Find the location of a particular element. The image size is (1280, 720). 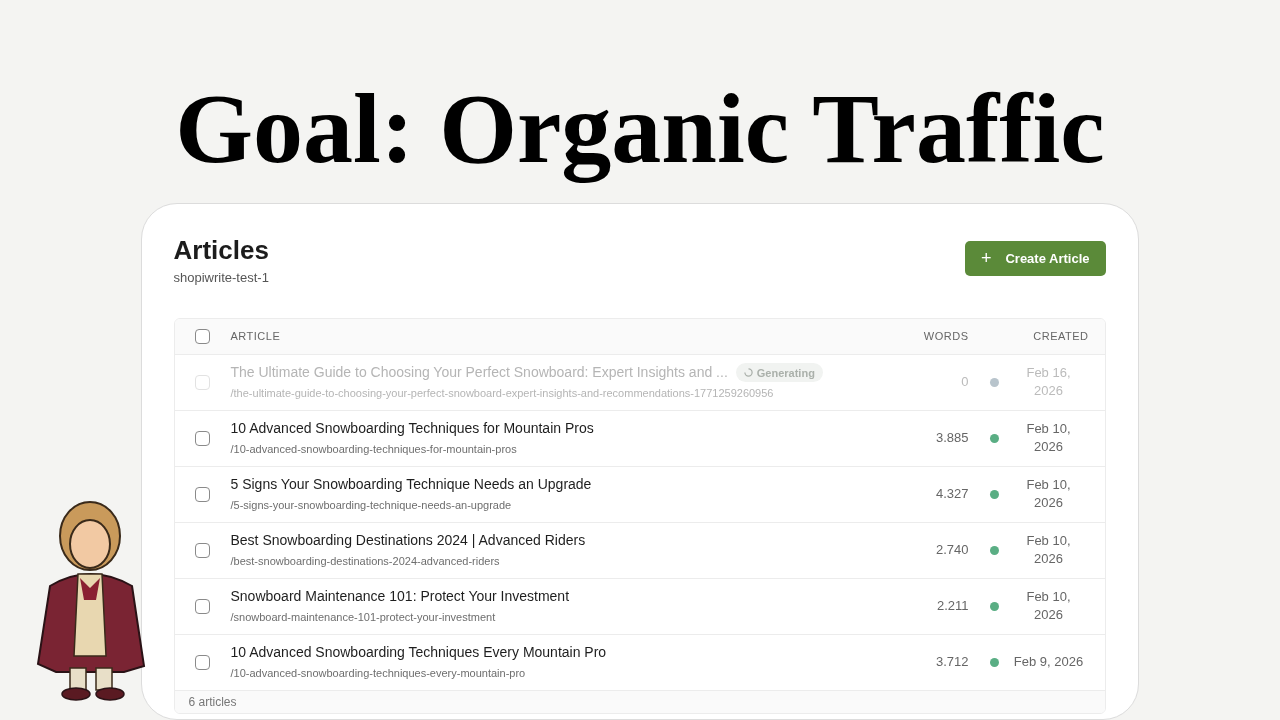

article-slug: /snowboard-maintenance-101-protect-your-investment is located at coordinates (363, 618).